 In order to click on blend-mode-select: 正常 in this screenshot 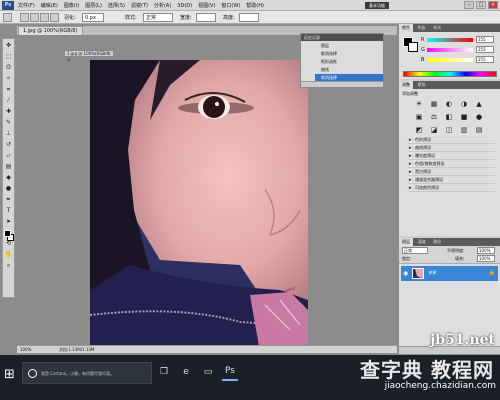, I will do `click(415, 250)`.